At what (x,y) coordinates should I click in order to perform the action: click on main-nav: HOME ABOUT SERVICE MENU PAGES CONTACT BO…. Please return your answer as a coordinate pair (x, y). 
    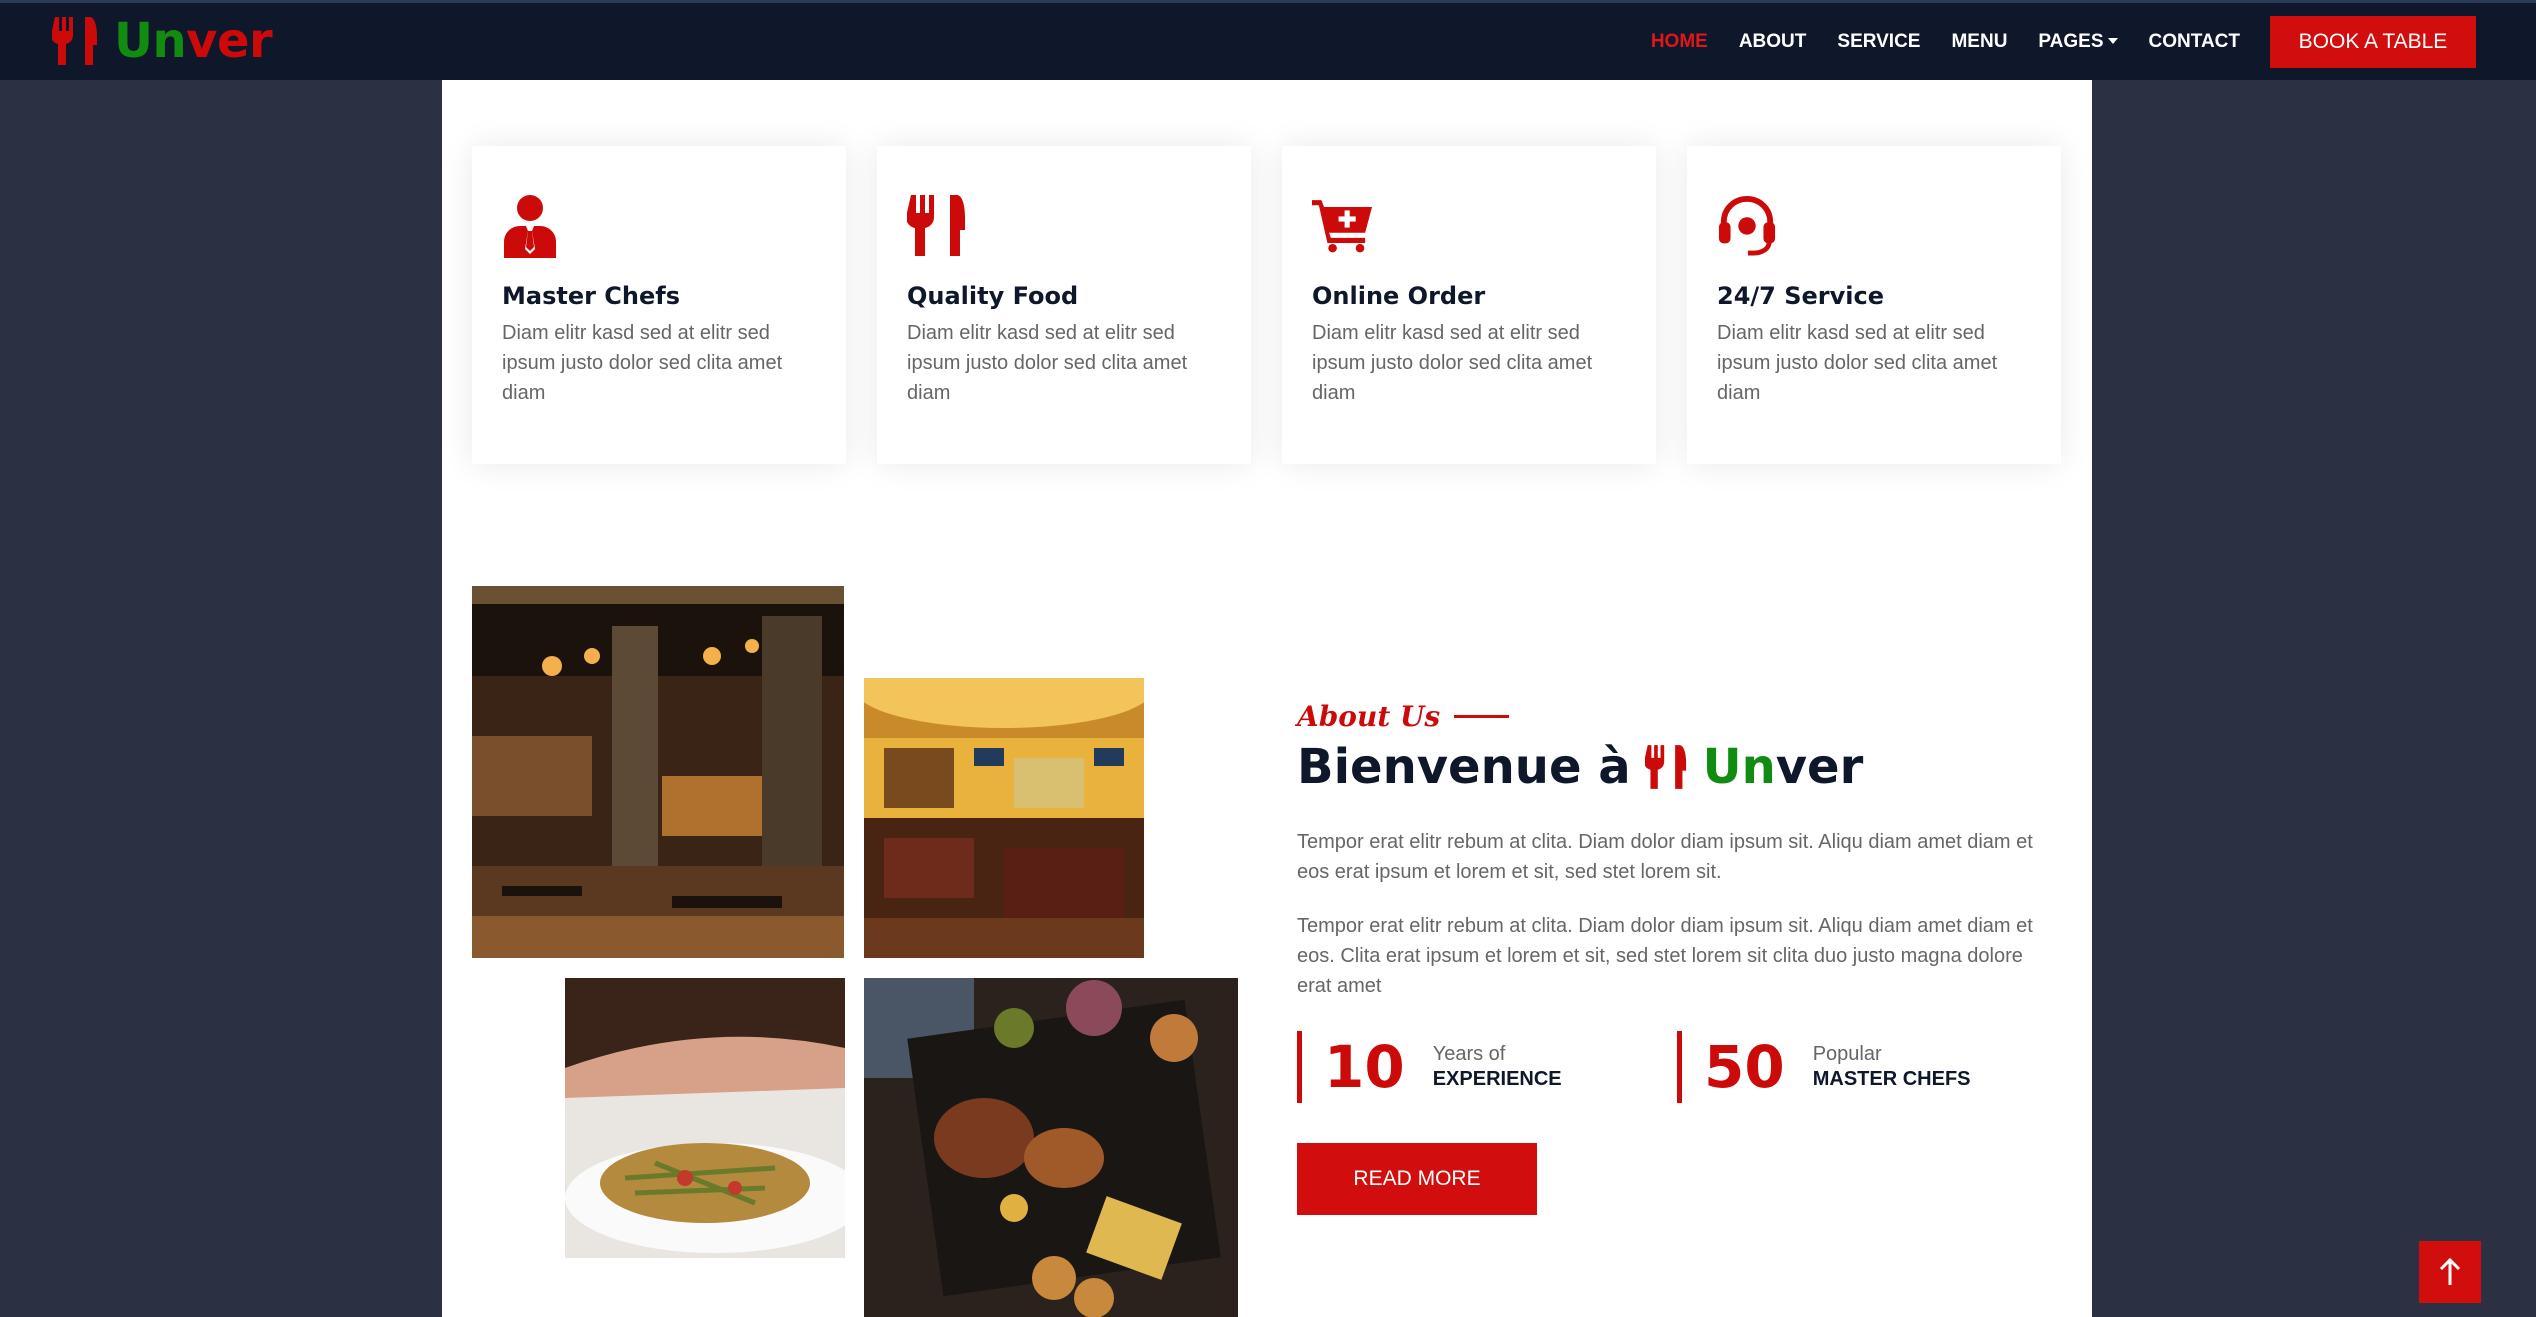
    Looking at the image, I should click on (2078, 41).